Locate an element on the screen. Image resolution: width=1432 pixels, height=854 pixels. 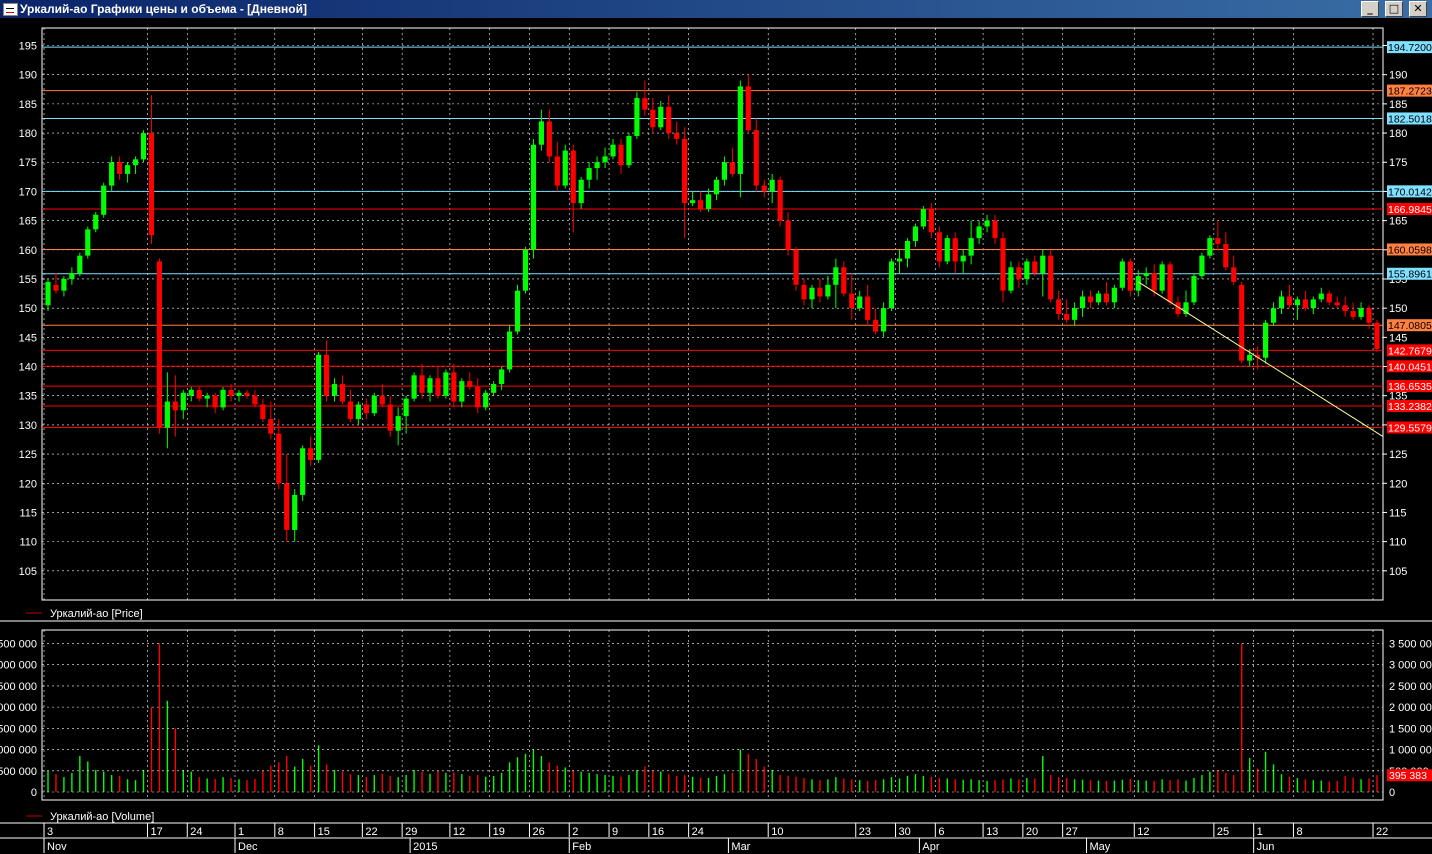
trendline is located at coordinates (1260, 359).